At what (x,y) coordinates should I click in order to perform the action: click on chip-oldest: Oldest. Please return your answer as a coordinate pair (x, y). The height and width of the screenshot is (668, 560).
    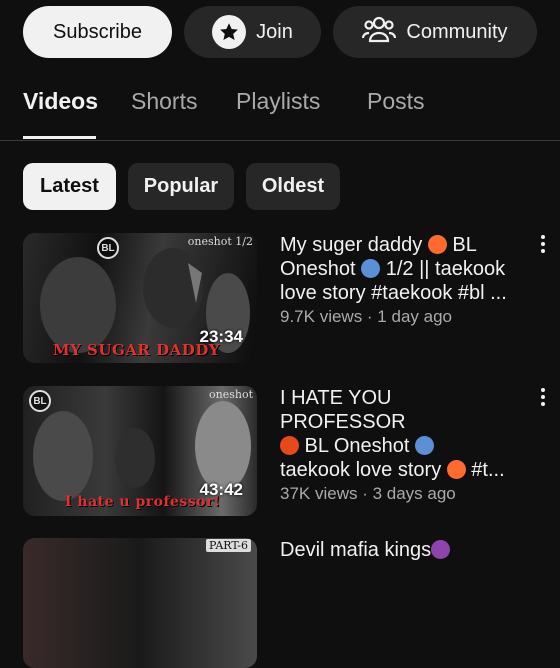
    Looking at the image, I should click on (293, 186).